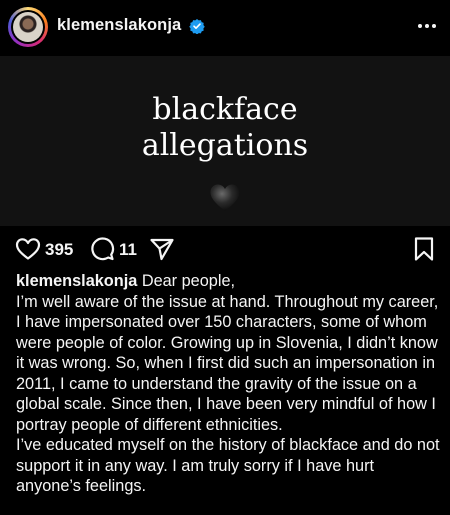 The width and height of the screenshot is (450, 515). I want to click on image-text-line1: blackface, so click(225, 109).